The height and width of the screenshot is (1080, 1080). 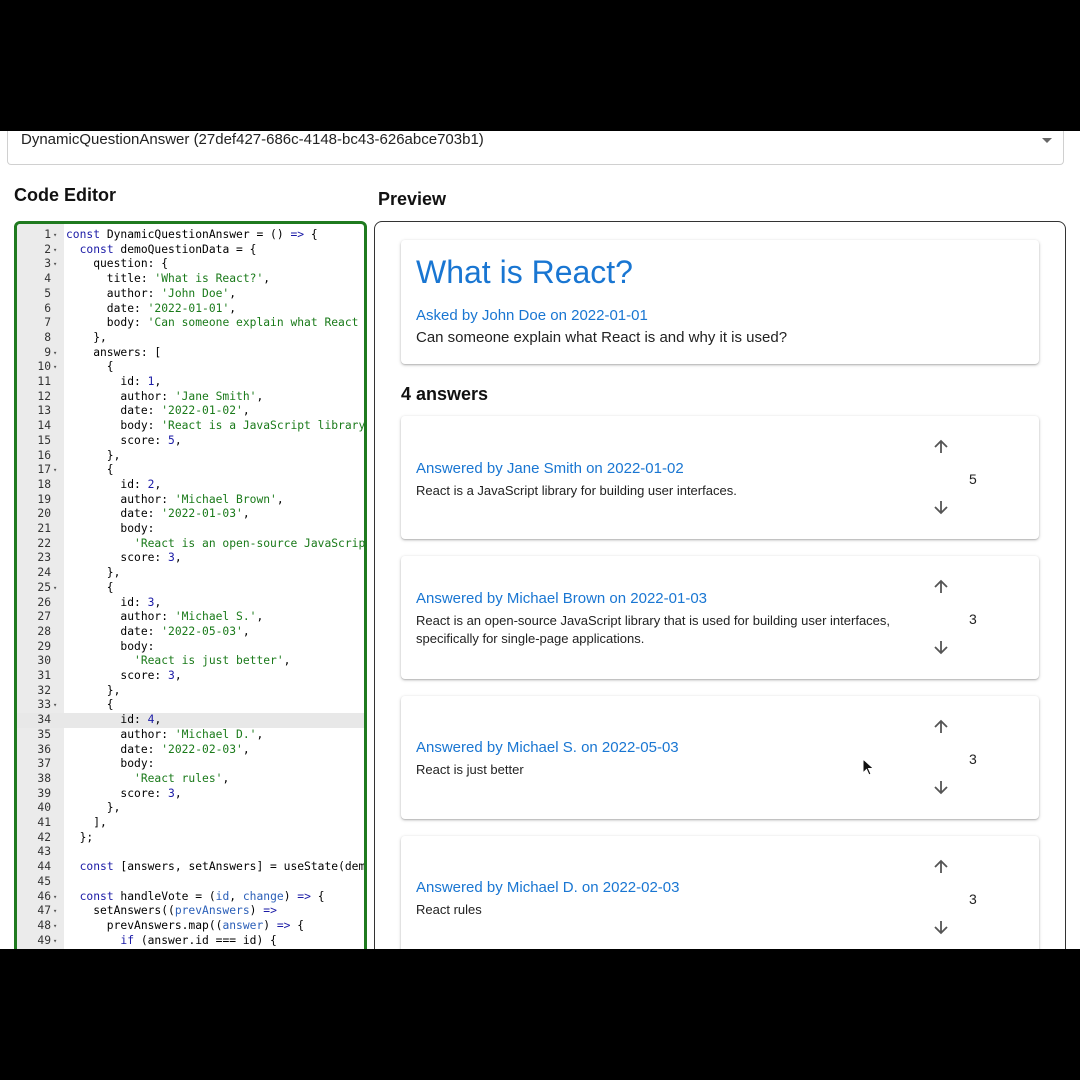 What do you see at coordinates (190, 926) in the screenshot?
I see `code-line: 48 ▾ prevAnswers.map((answer) => {` at bounding box center [190, 926].